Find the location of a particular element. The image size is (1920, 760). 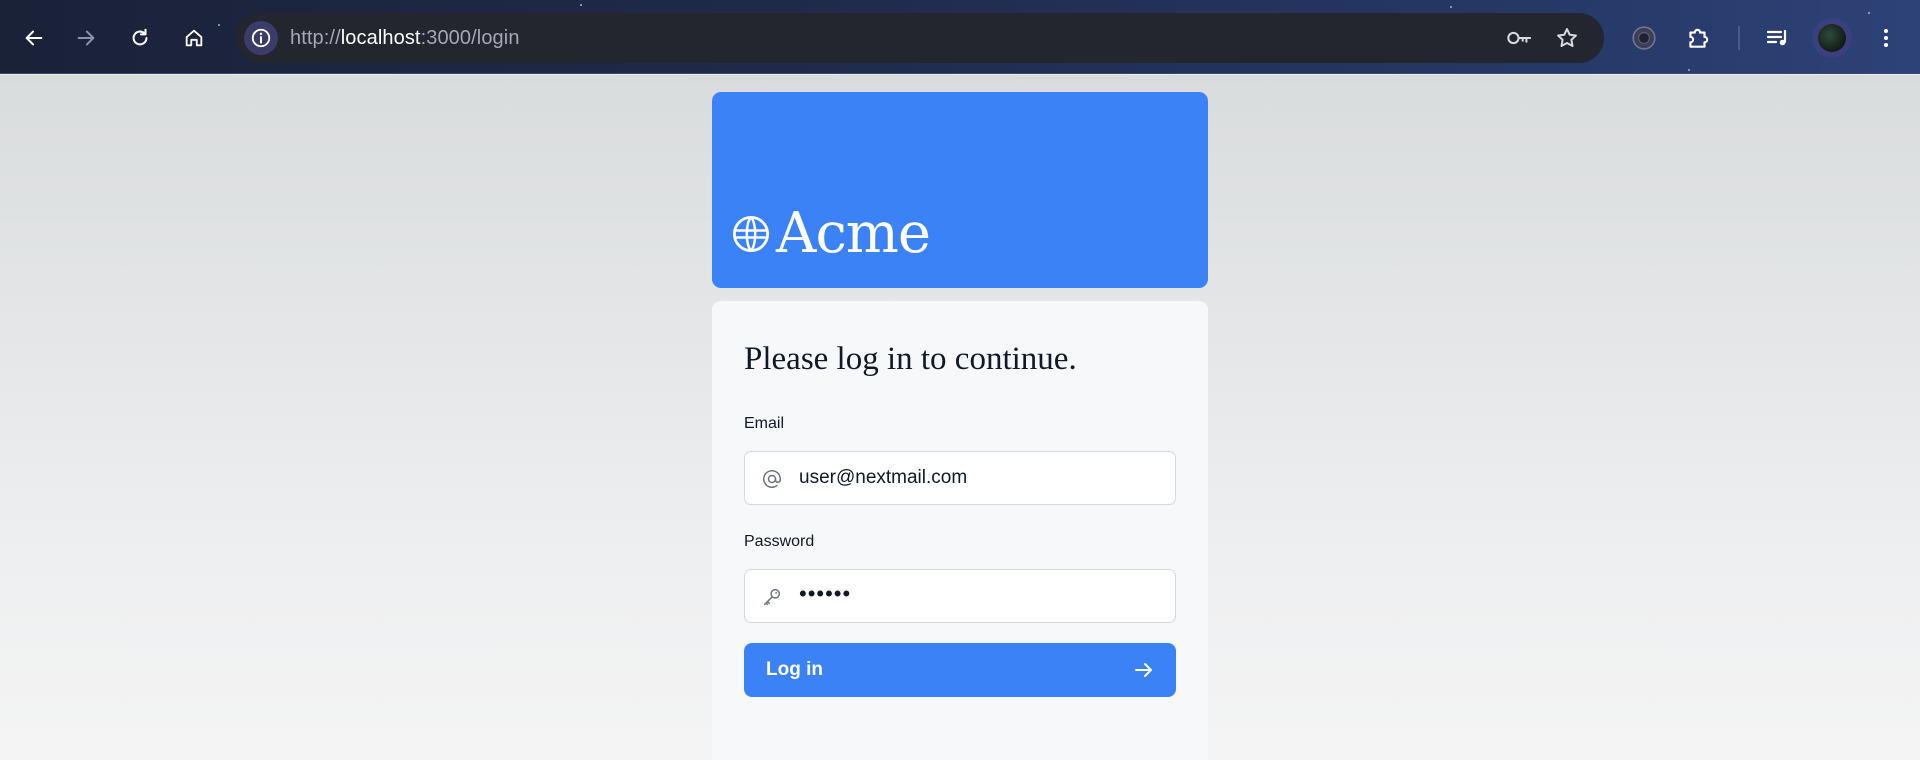

profile-avatar is located at coordinates (1832, 38).